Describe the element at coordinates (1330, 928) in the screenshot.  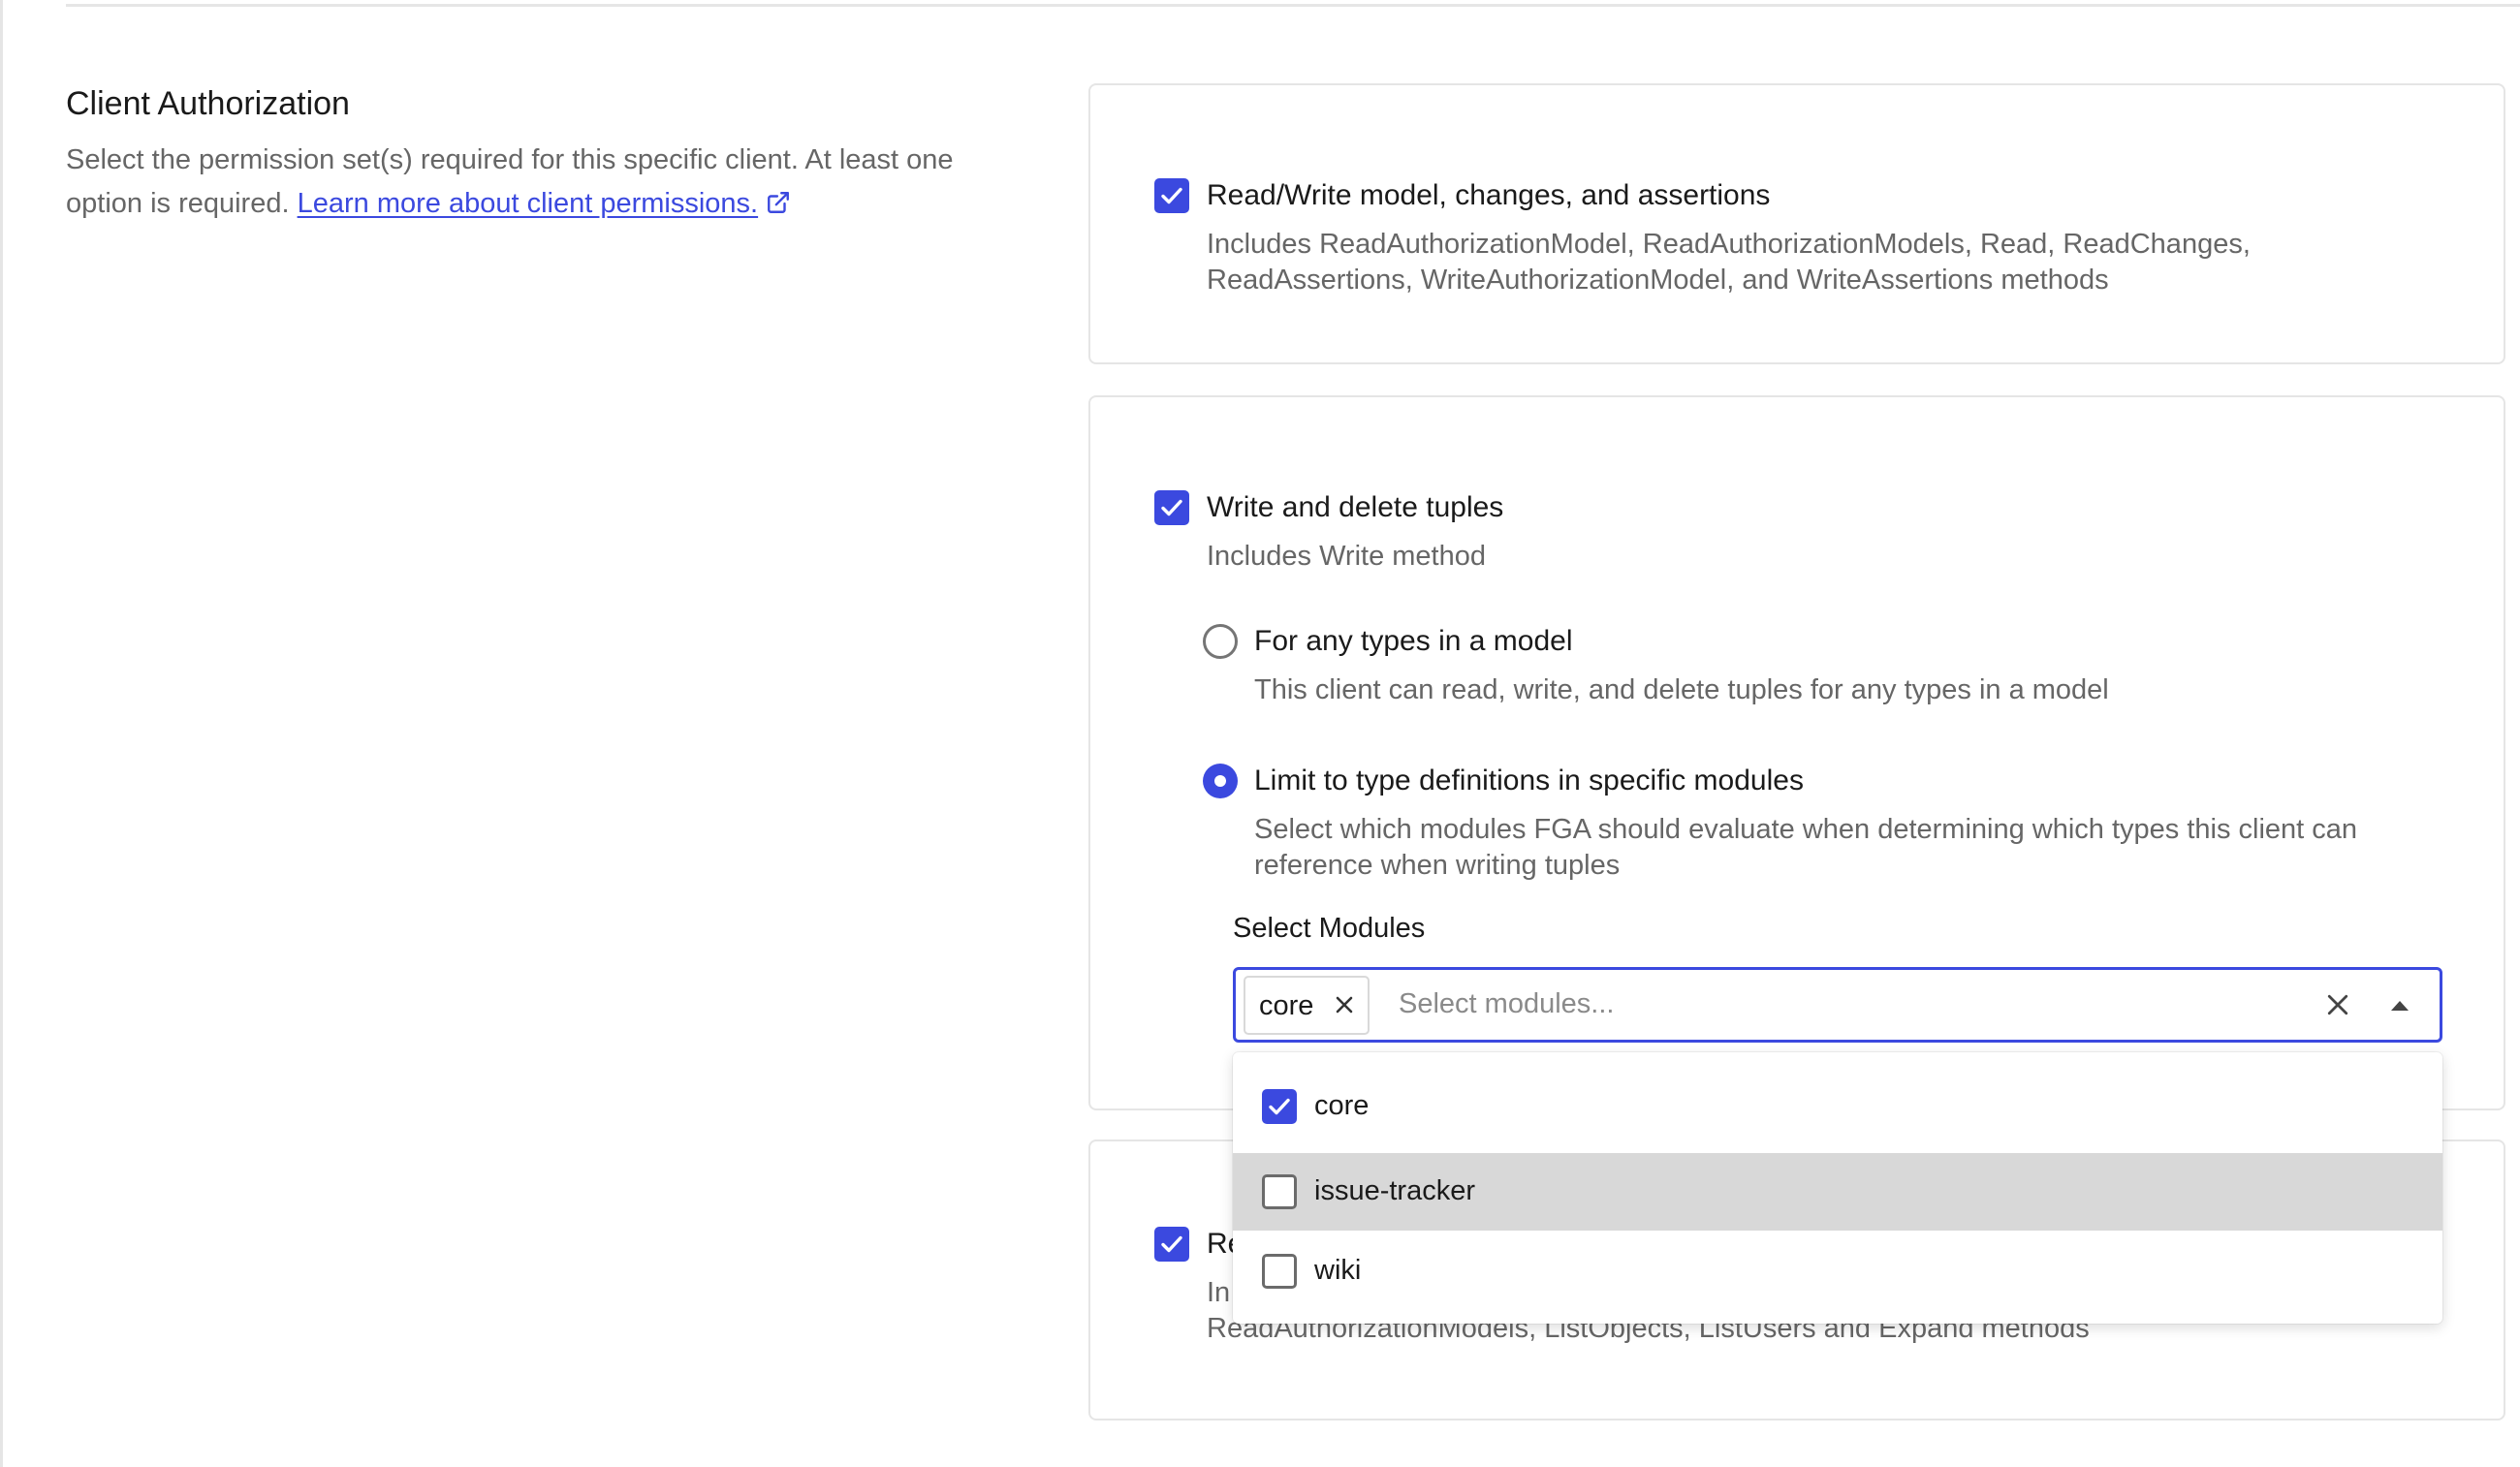
I see `select-modules-label: Select Modules` at that location.